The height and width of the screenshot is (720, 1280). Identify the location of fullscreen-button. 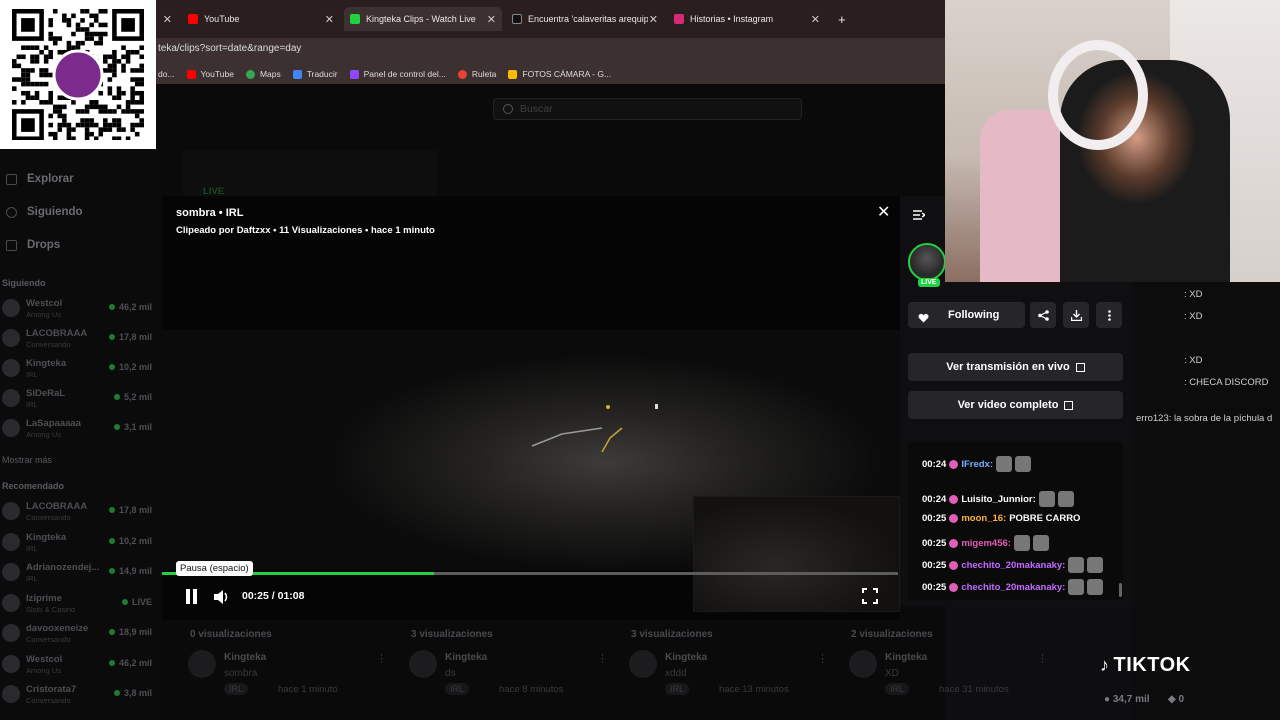
(870, 596).